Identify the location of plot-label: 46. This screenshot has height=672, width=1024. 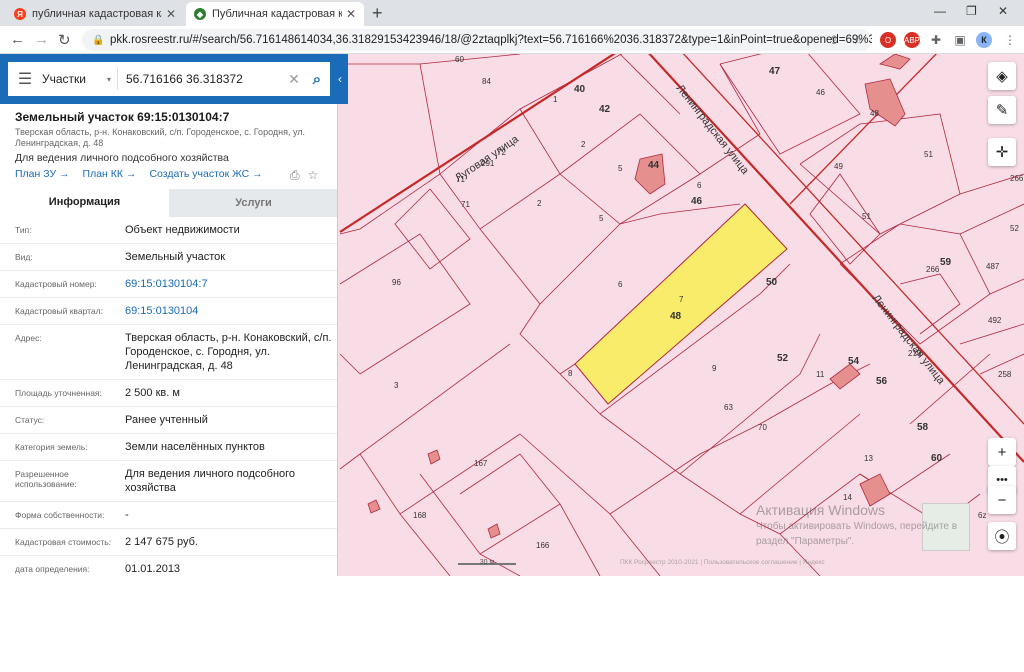
(697, 201).